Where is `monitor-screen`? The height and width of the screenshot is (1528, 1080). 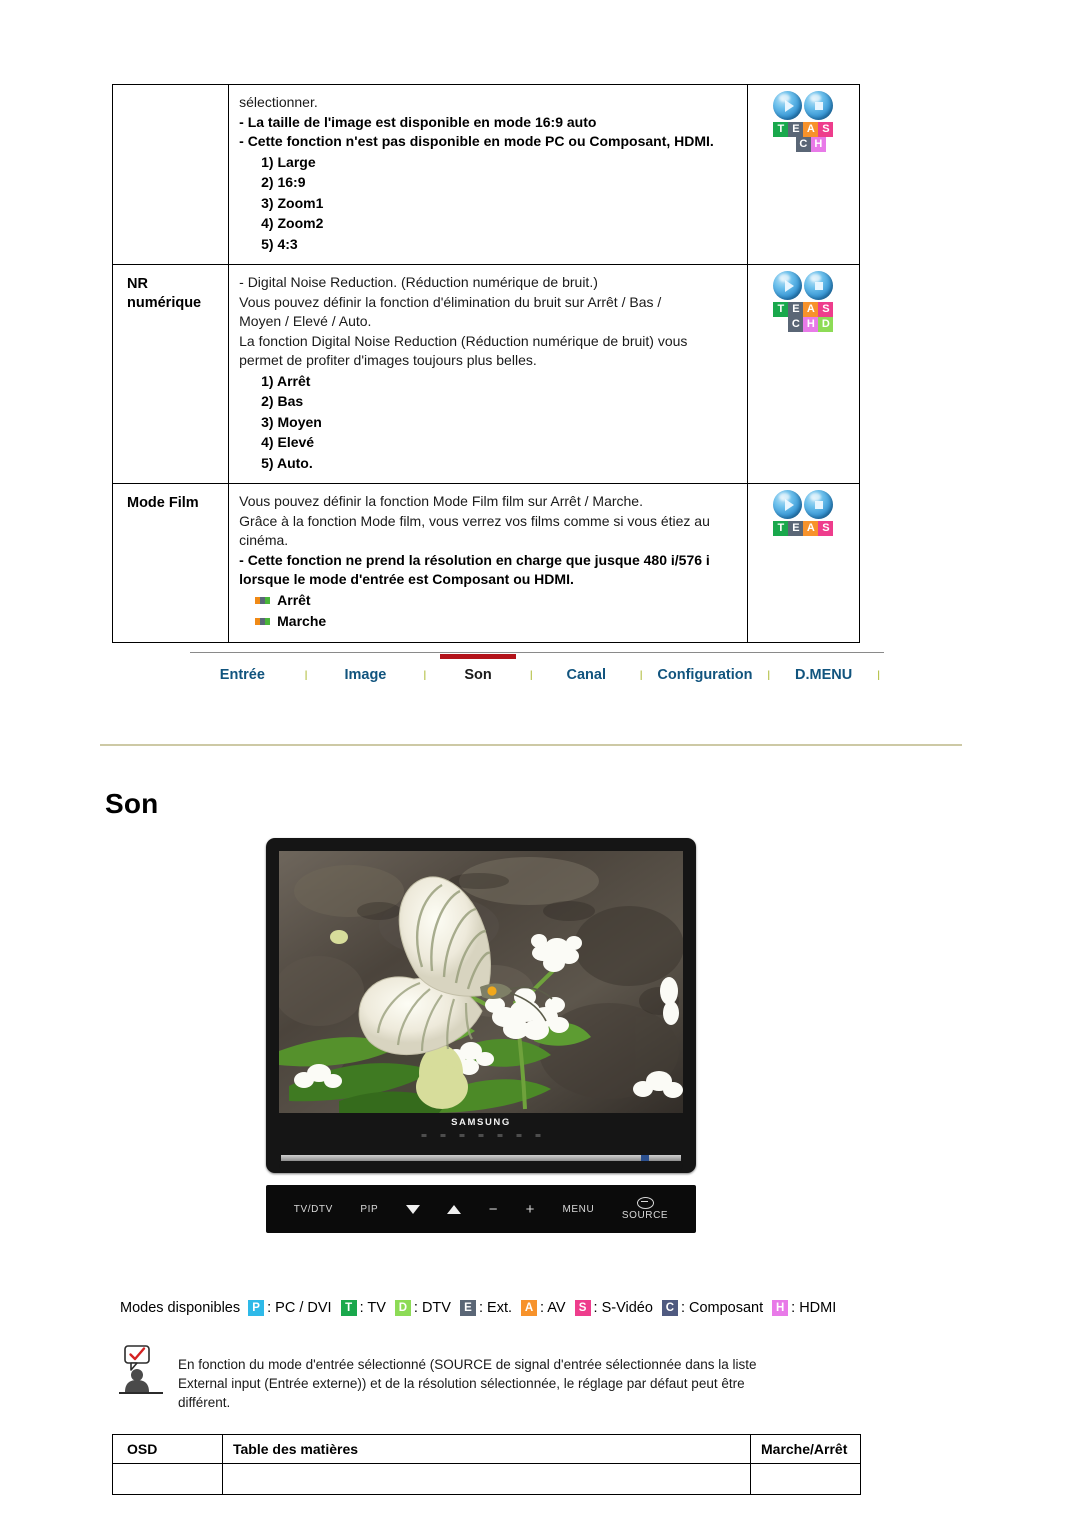 monitor-screen is located at coordinates (481, 982).